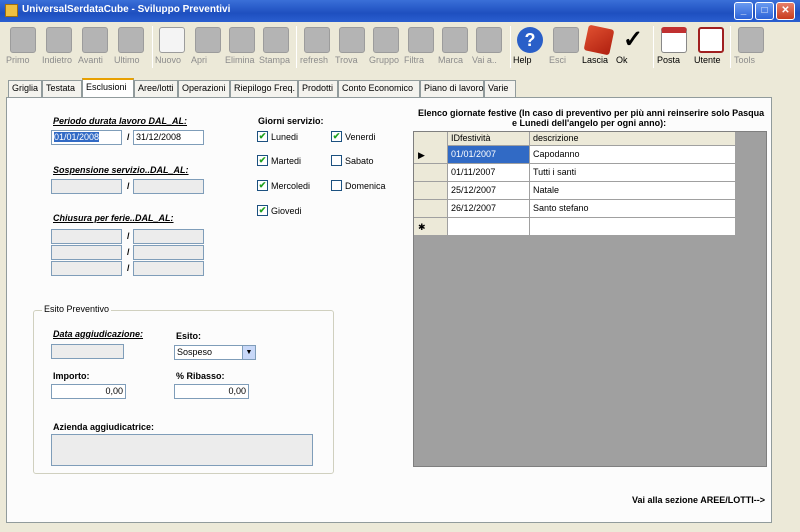  I want to click on periodo-dal-input: 01/01/2008, so click(86, 137).